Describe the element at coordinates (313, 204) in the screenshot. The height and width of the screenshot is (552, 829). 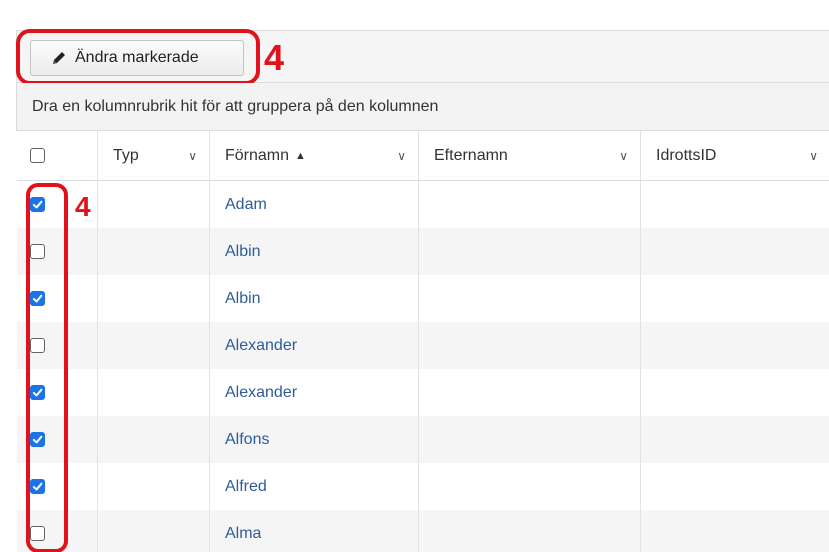
I see `cell-fornamn: Adam` at that location.